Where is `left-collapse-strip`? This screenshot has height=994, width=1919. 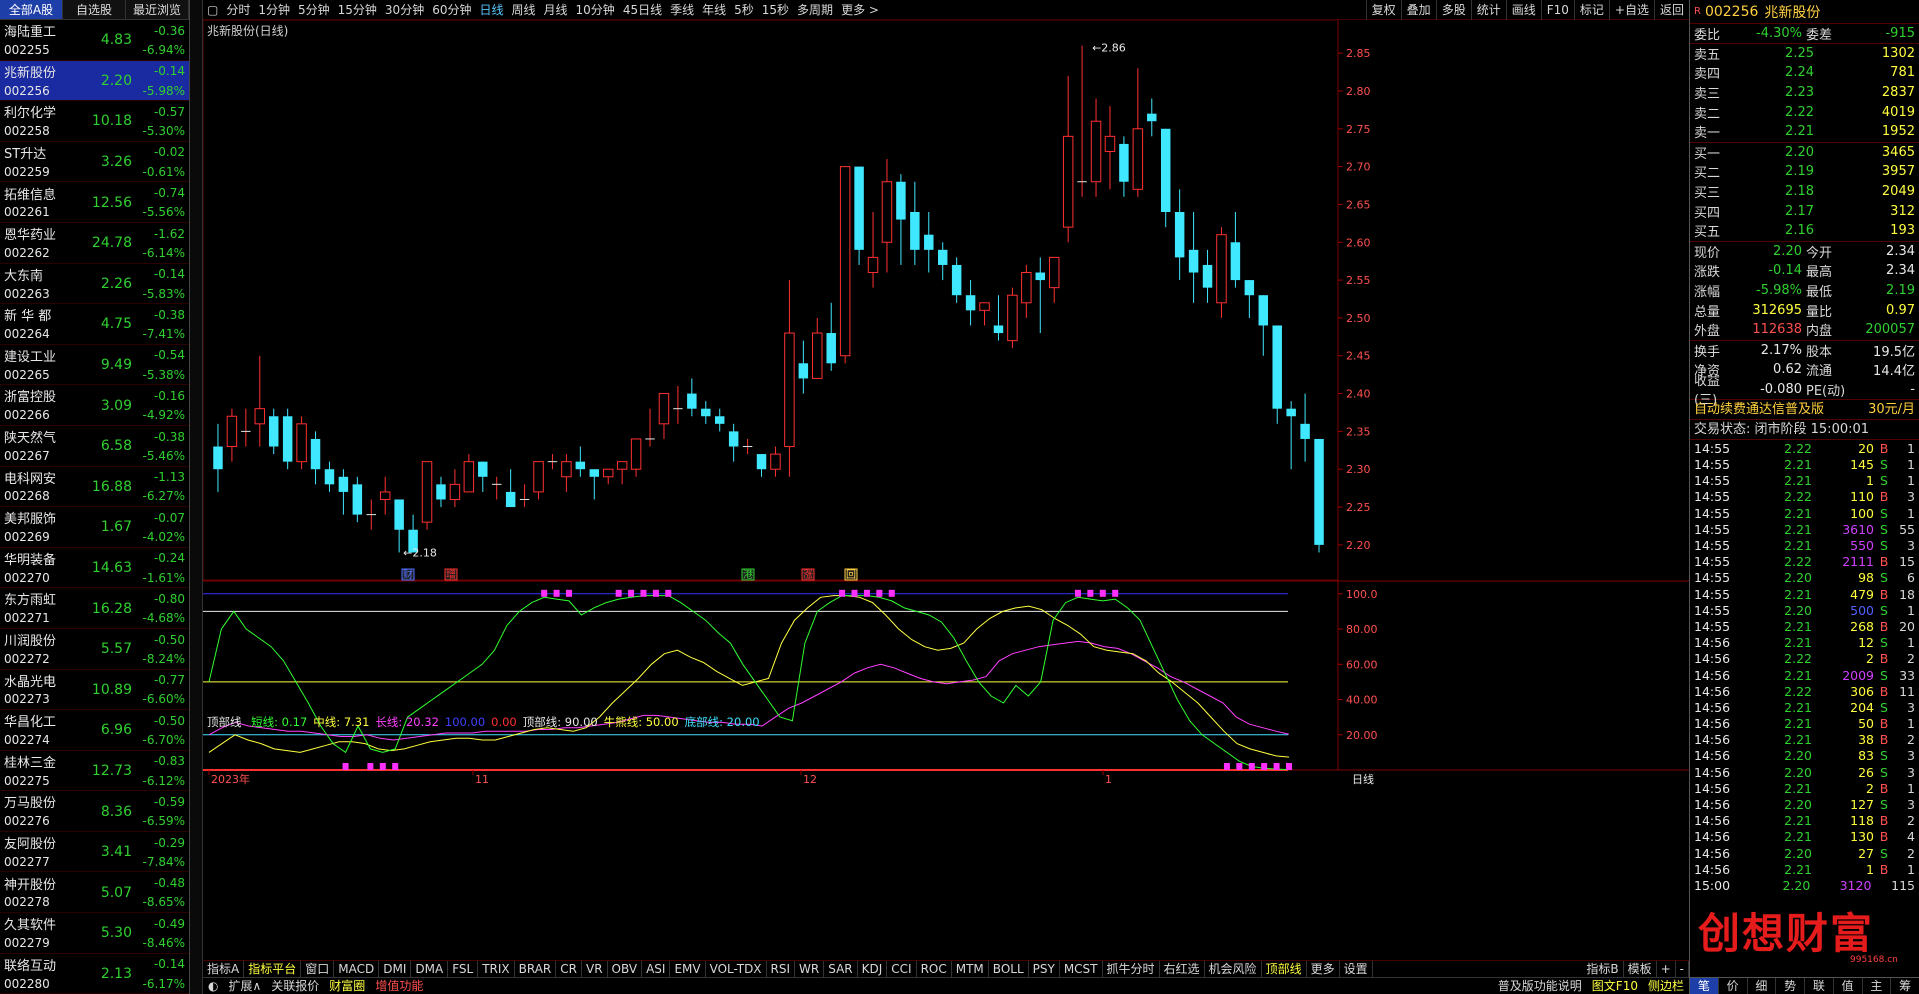
left-collapse-strip is located at coordinates (196, 497).